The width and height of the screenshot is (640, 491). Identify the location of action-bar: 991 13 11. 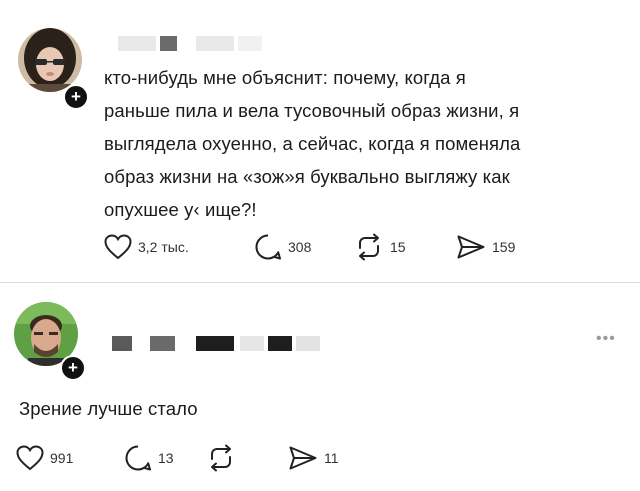
(216, 458).